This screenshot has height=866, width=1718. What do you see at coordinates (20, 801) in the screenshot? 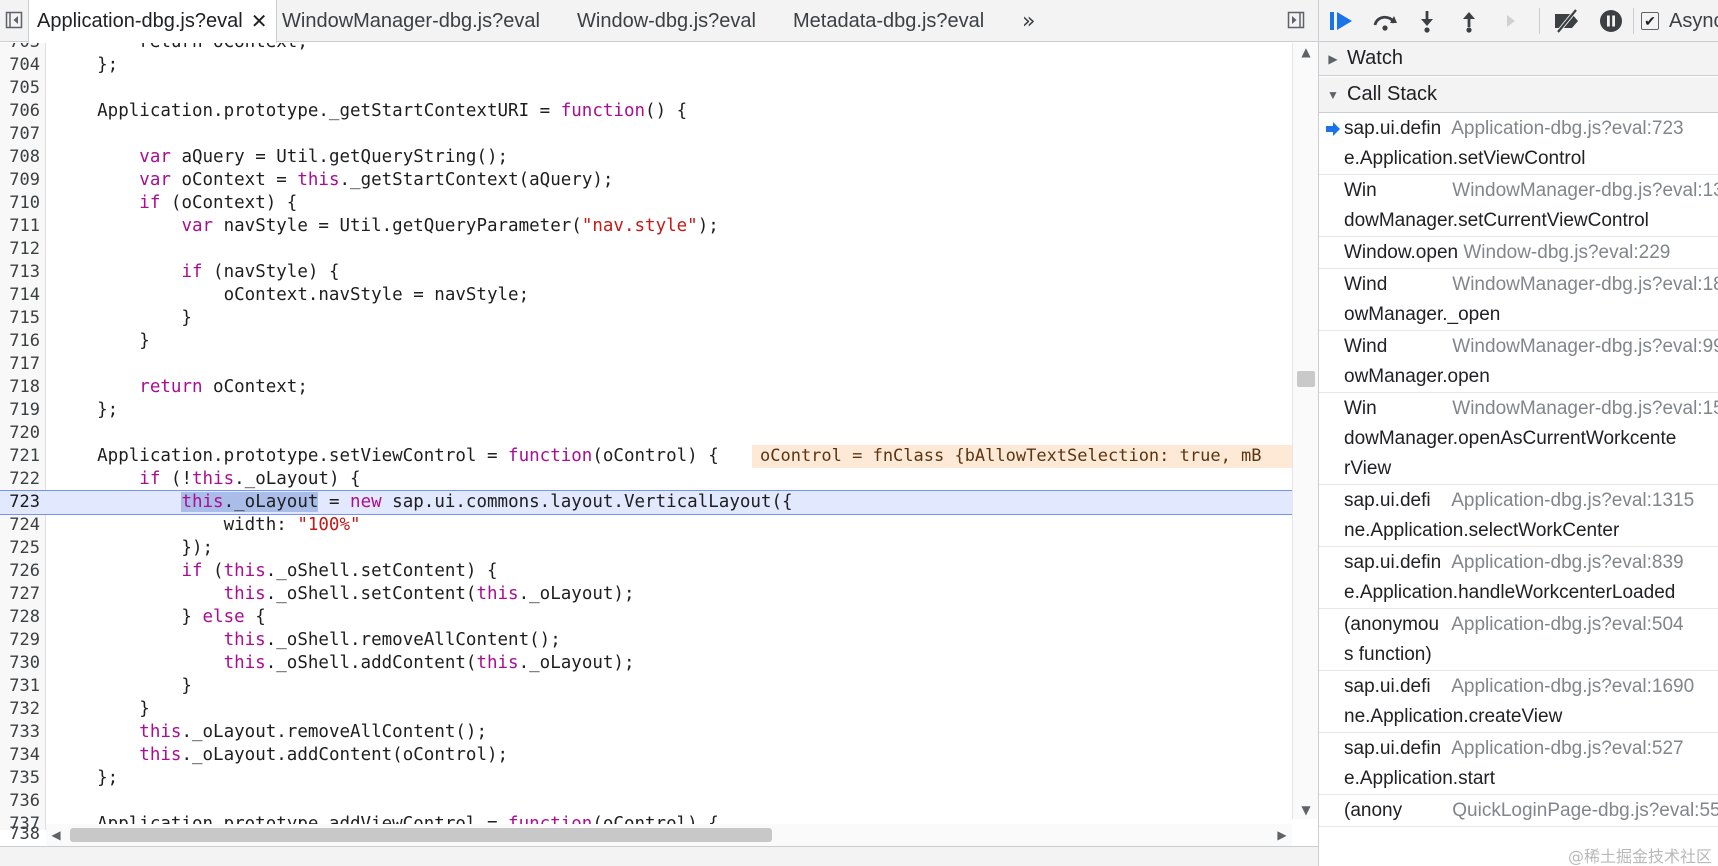
I see `line-number: 736` at bounding box center [20, 801].